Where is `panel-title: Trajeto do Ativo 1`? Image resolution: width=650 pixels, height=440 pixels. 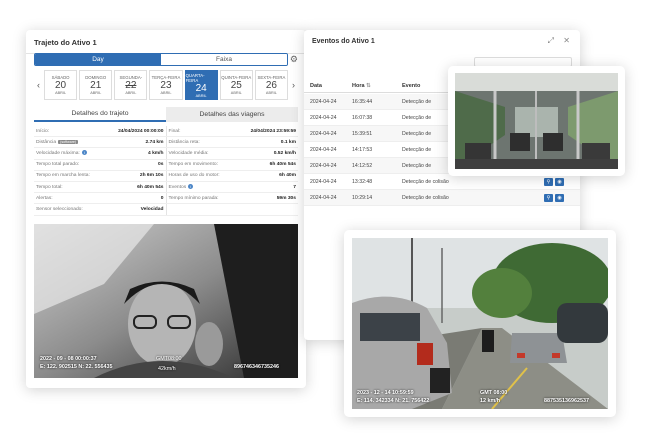 panel-title: Trajeto do Ativo 1 is located at coordinates (166, 42).